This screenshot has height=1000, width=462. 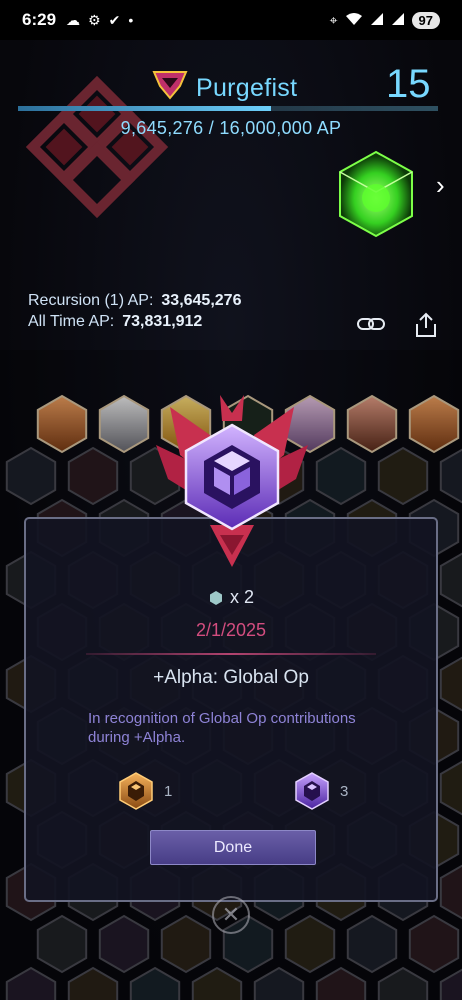 What do you see at coordinates (215, 597) in the screenshot?
I see `hexagon-icon` at bounding box center [215, 597].